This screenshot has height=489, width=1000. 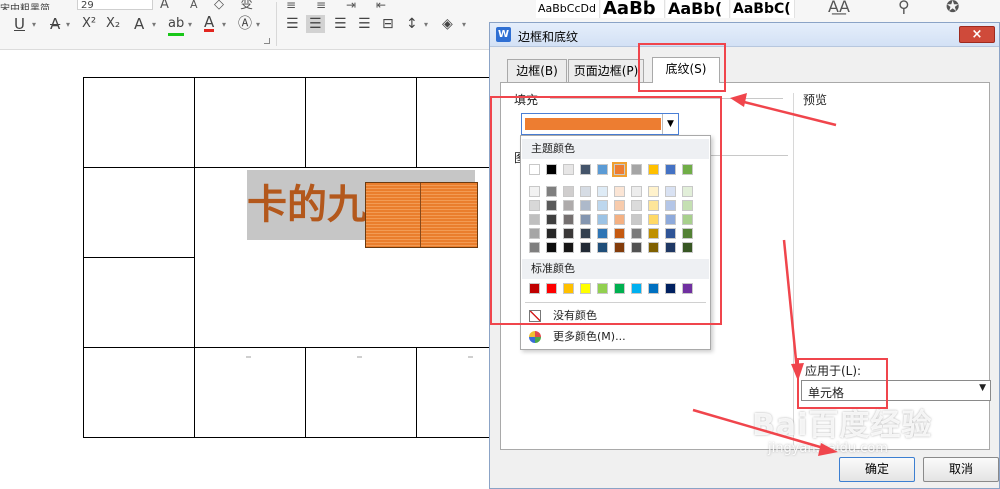 I want to click on line-spacing-icon: ↕, so click(x=412, y=24).